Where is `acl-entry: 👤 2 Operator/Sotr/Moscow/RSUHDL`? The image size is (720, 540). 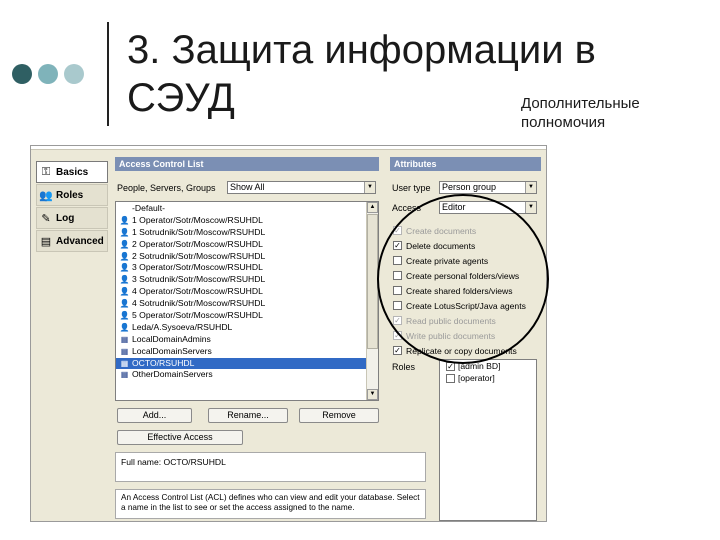 acl-entry: 👤 2 Operator/Sotr/Moscow/RSUHDL is located at coordinates (241, 245).